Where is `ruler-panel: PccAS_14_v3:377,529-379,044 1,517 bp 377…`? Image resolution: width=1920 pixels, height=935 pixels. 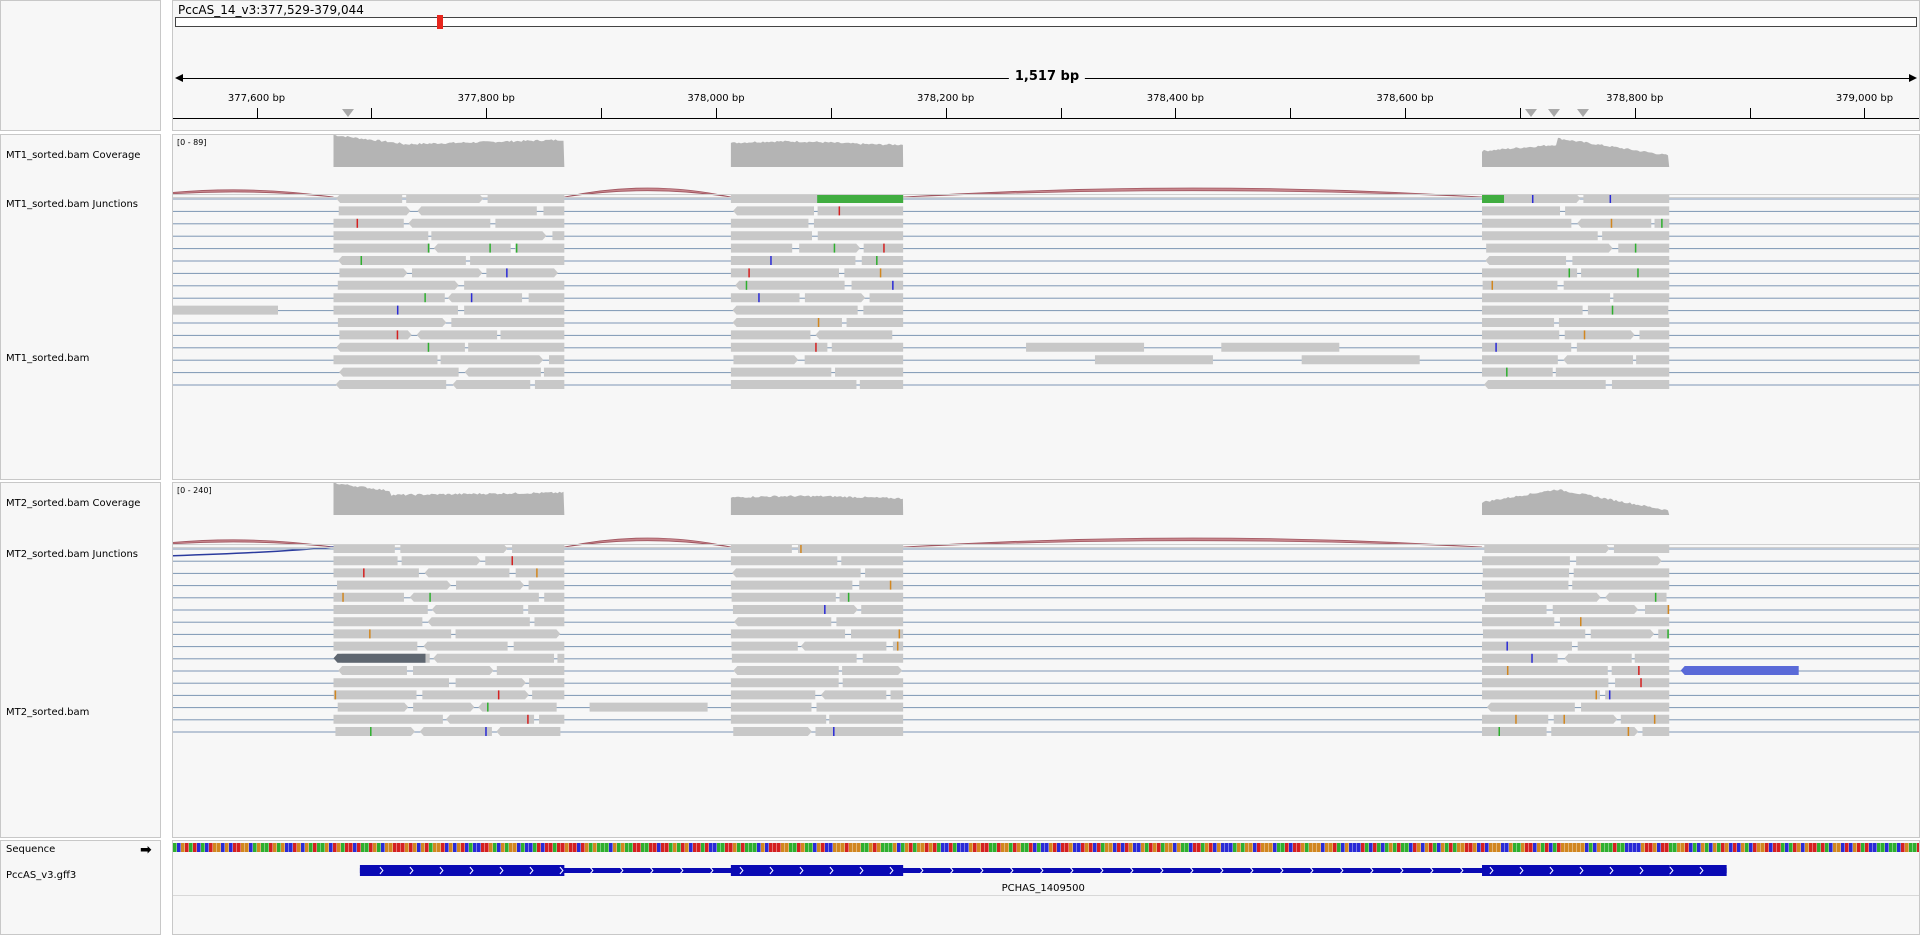
ruler-panel: PccAS_14_v3:377,529-379,044 1,517 bp 377… is located at coordinates (1046, 65).